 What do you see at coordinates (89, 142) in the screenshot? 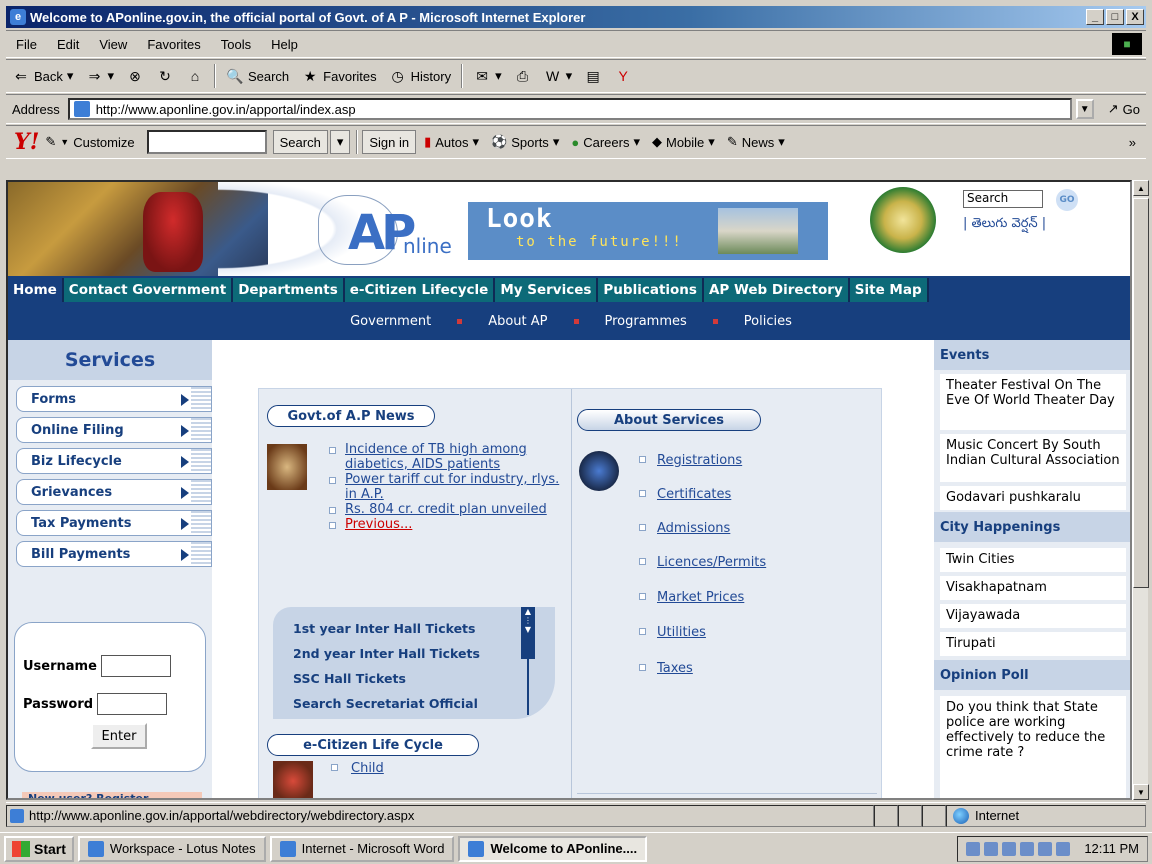
I see `customize-button: ✎ ▼ Customize` at bounding box center [89, 142].